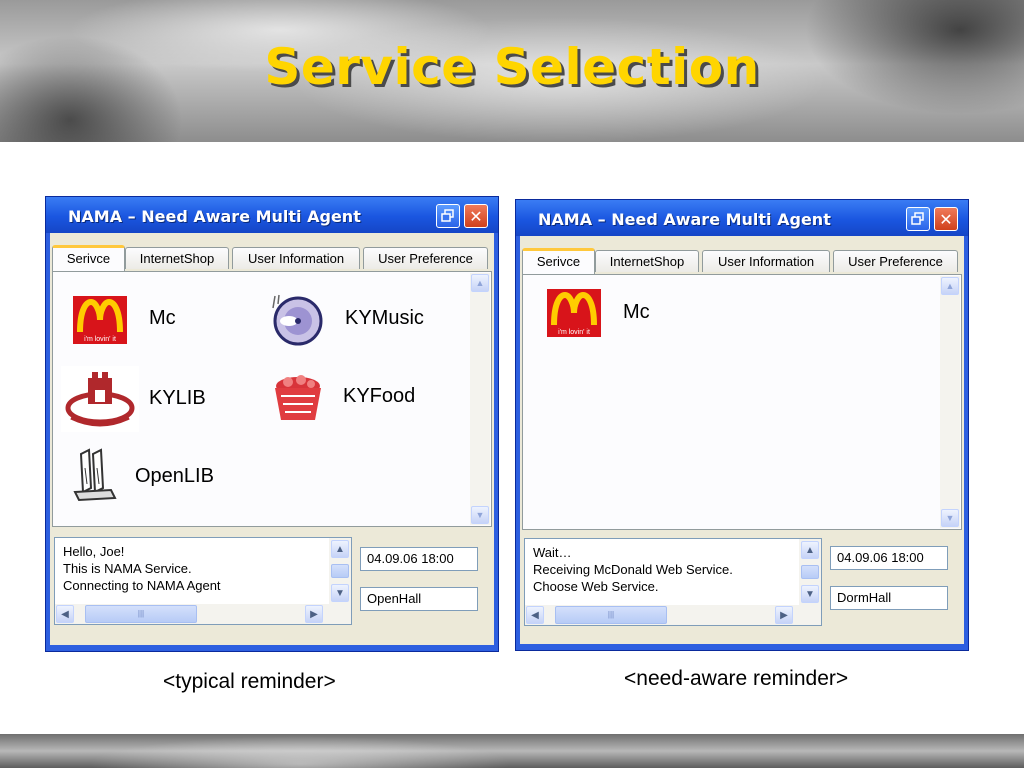 The width and height of the screenshot is (1024, 768). I want to click on message-line: This is NAMA Service., so click(127, 568).